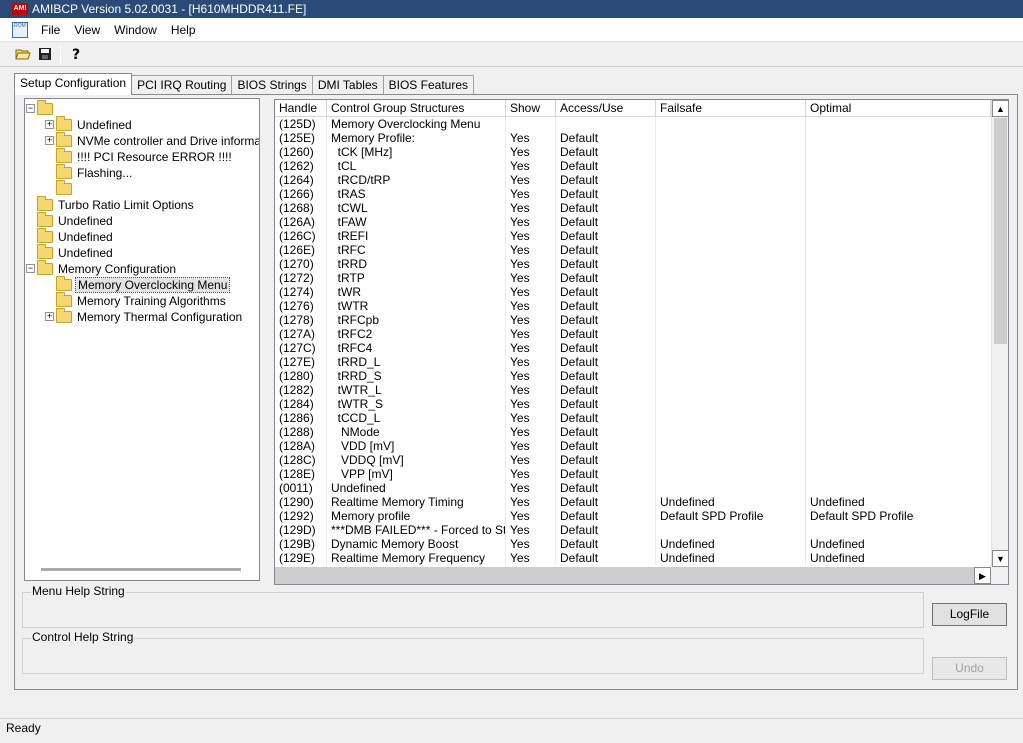  What do you see at coordinates (531, 124) in the screenshot?
I see `show-cell` at bounding box center [531, 124].